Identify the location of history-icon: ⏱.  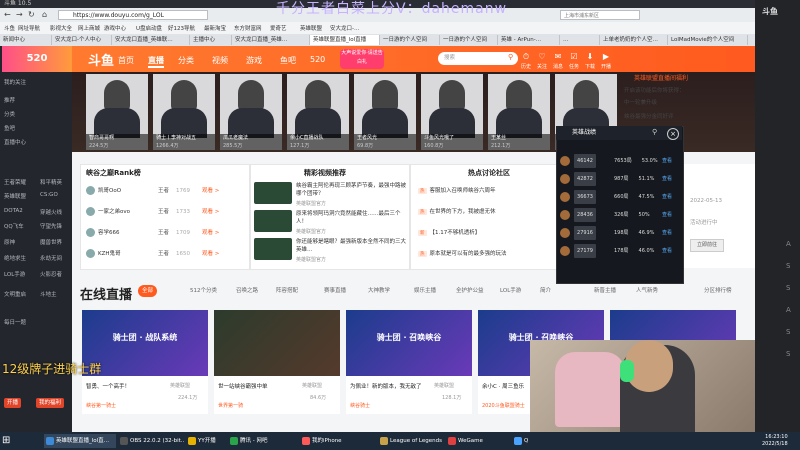
(526, 57).